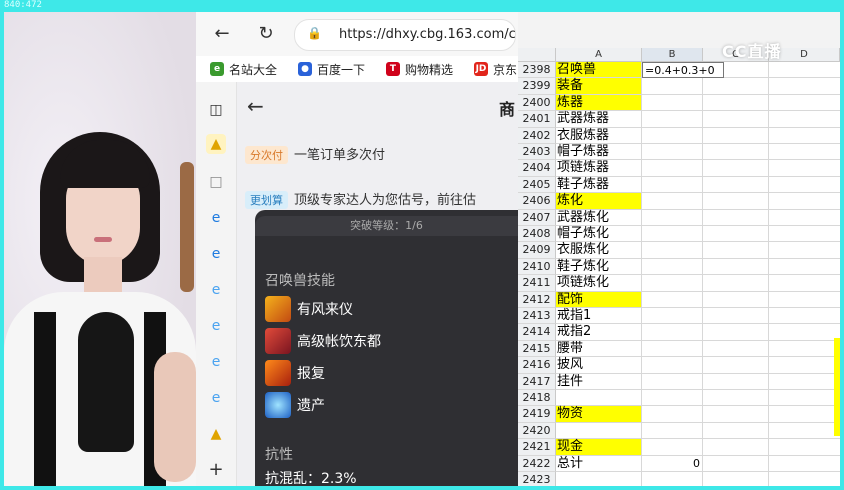  I want to click on row-number: 2413, so click(537, 316).